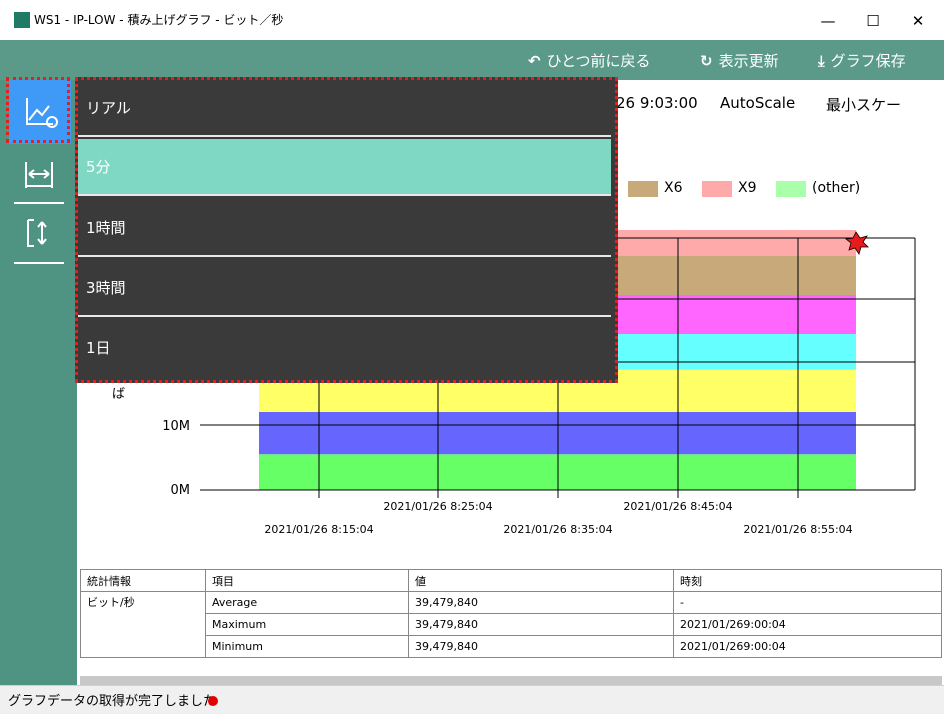  Describe the element at coordinates (677, 506) in the screenshot. I see `x-tick-label: 2021/01/26 8:45:04` at that location.